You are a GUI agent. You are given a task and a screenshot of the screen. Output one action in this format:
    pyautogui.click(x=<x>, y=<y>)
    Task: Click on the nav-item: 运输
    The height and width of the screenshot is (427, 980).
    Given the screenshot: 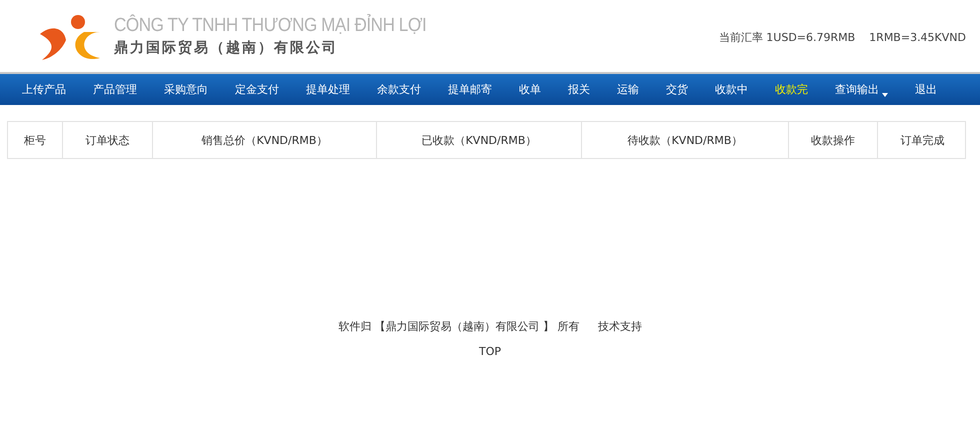 What is the action you would take?
    pyautogui.click(x=628, y=89)
    